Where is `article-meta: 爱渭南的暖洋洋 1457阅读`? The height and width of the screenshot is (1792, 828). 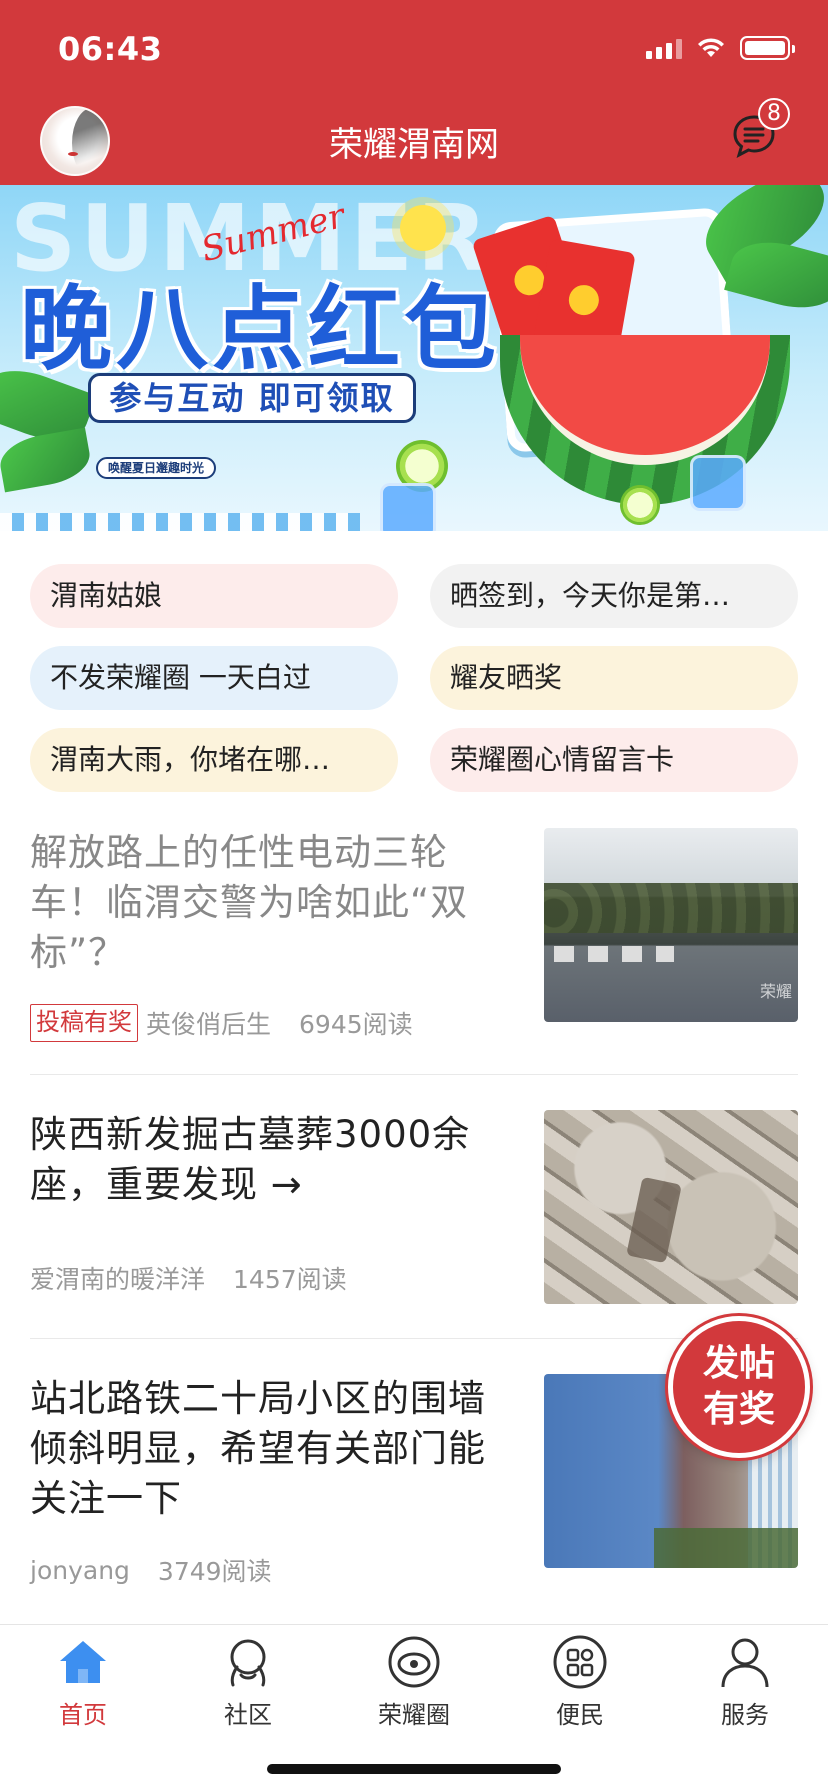
article-meta: 爱渭南的暖洋洋 1457阅读 is located at coordinates (188, 1278).